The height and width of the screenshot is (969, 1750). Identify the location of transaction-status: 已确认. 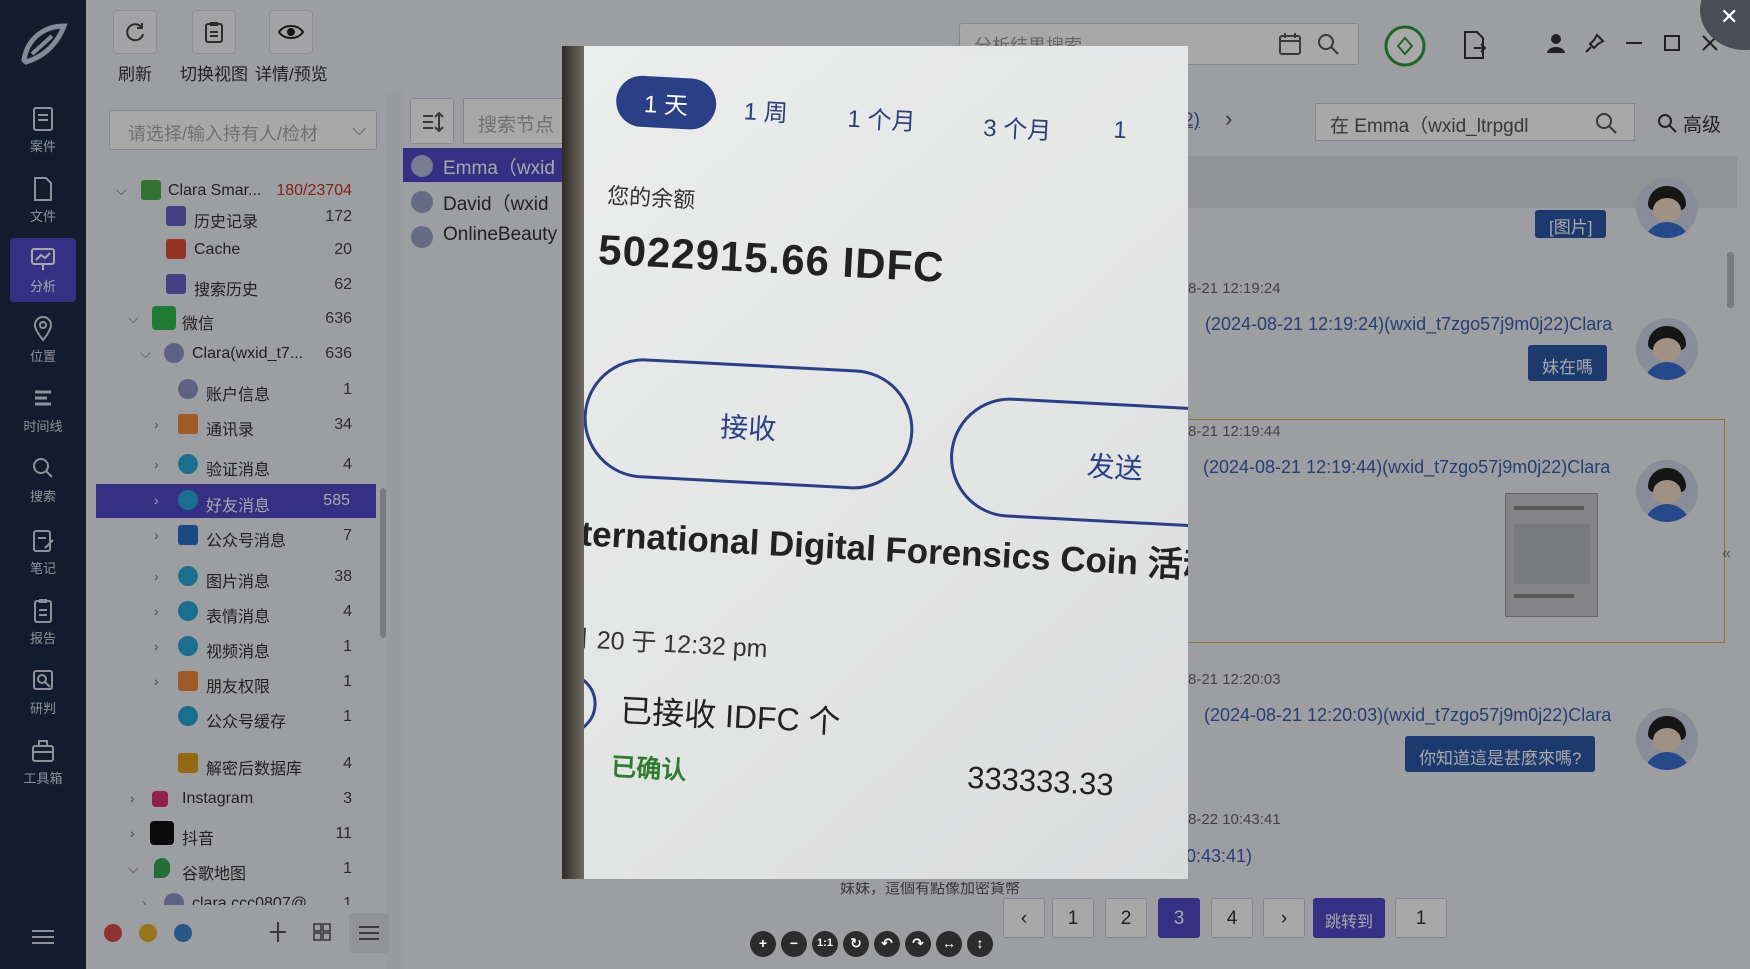
(648, 769).